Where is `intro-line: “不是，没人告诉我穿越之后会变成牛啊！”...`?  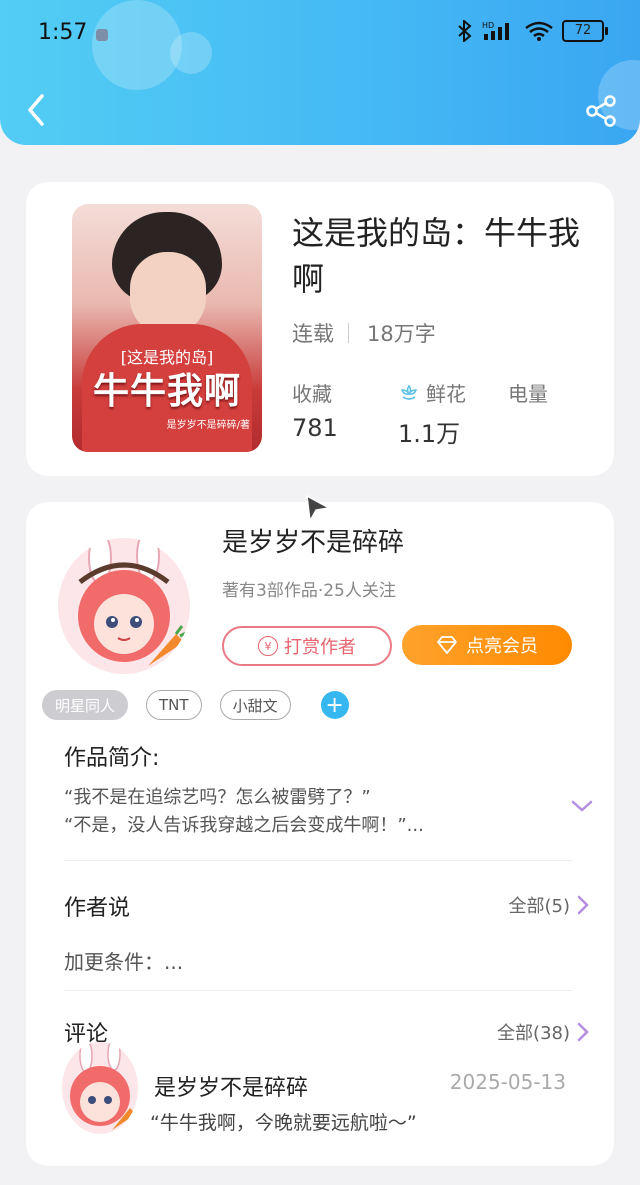 intro-line: “不是，没人告诉我穿越之后会变成牛啊！”... is located at coordinates (244, 825).